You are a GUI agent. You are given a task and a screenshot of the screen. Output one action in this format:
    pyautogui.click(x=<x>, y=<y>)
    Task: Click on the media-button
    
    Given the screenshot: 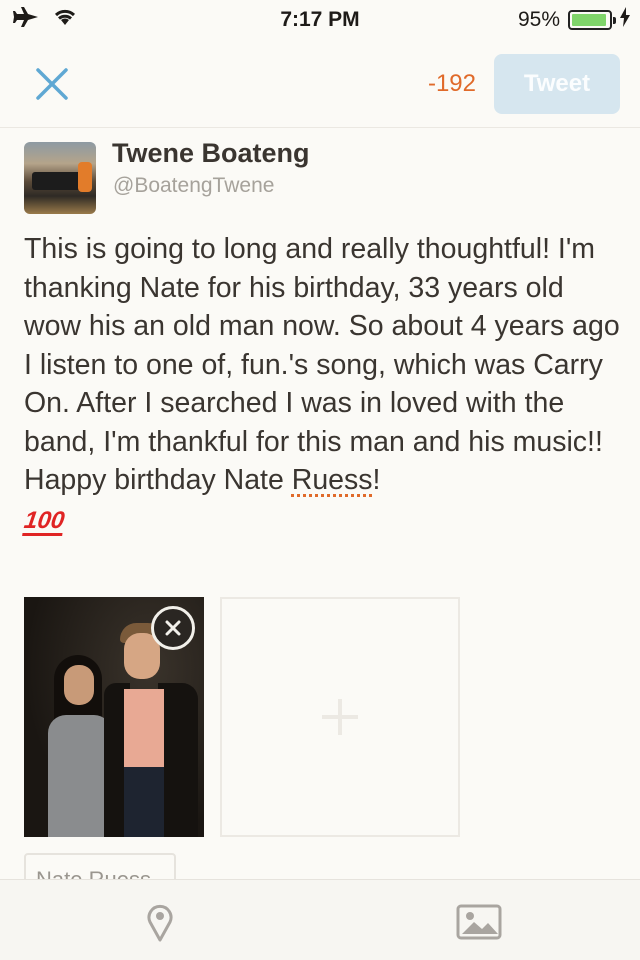 What is the action you would take?
    pyautogui.click(x=480, y=922)
    